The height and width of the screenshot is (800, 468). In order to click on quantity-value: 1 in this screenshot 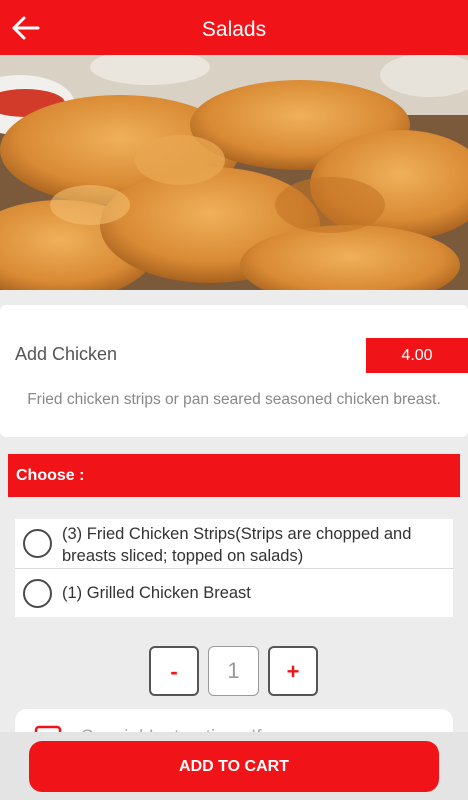, I will do `click(233, 671)`.